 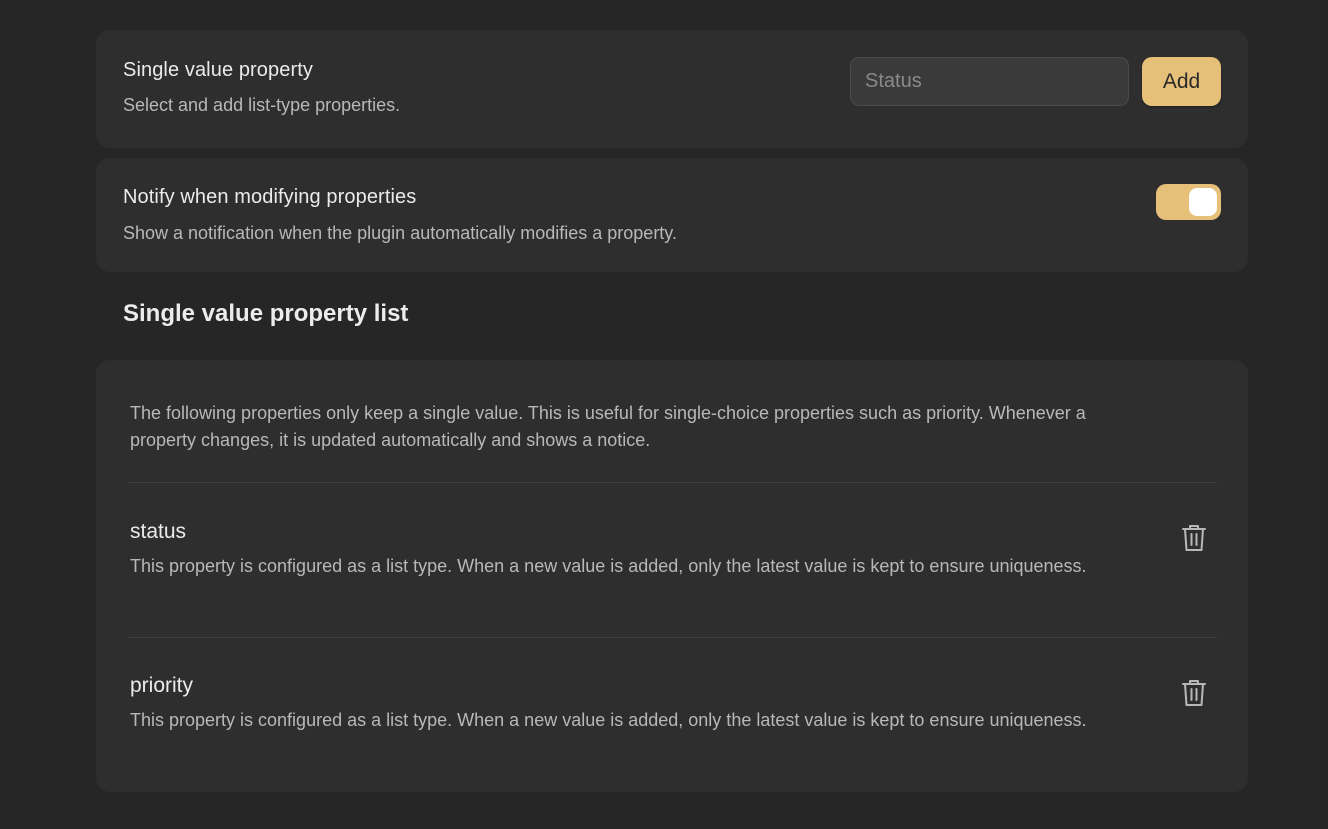 What do you see at coordinates (162, 685) in the screenshot?
I see `property-name: priority` at bounding box center [162, 685].